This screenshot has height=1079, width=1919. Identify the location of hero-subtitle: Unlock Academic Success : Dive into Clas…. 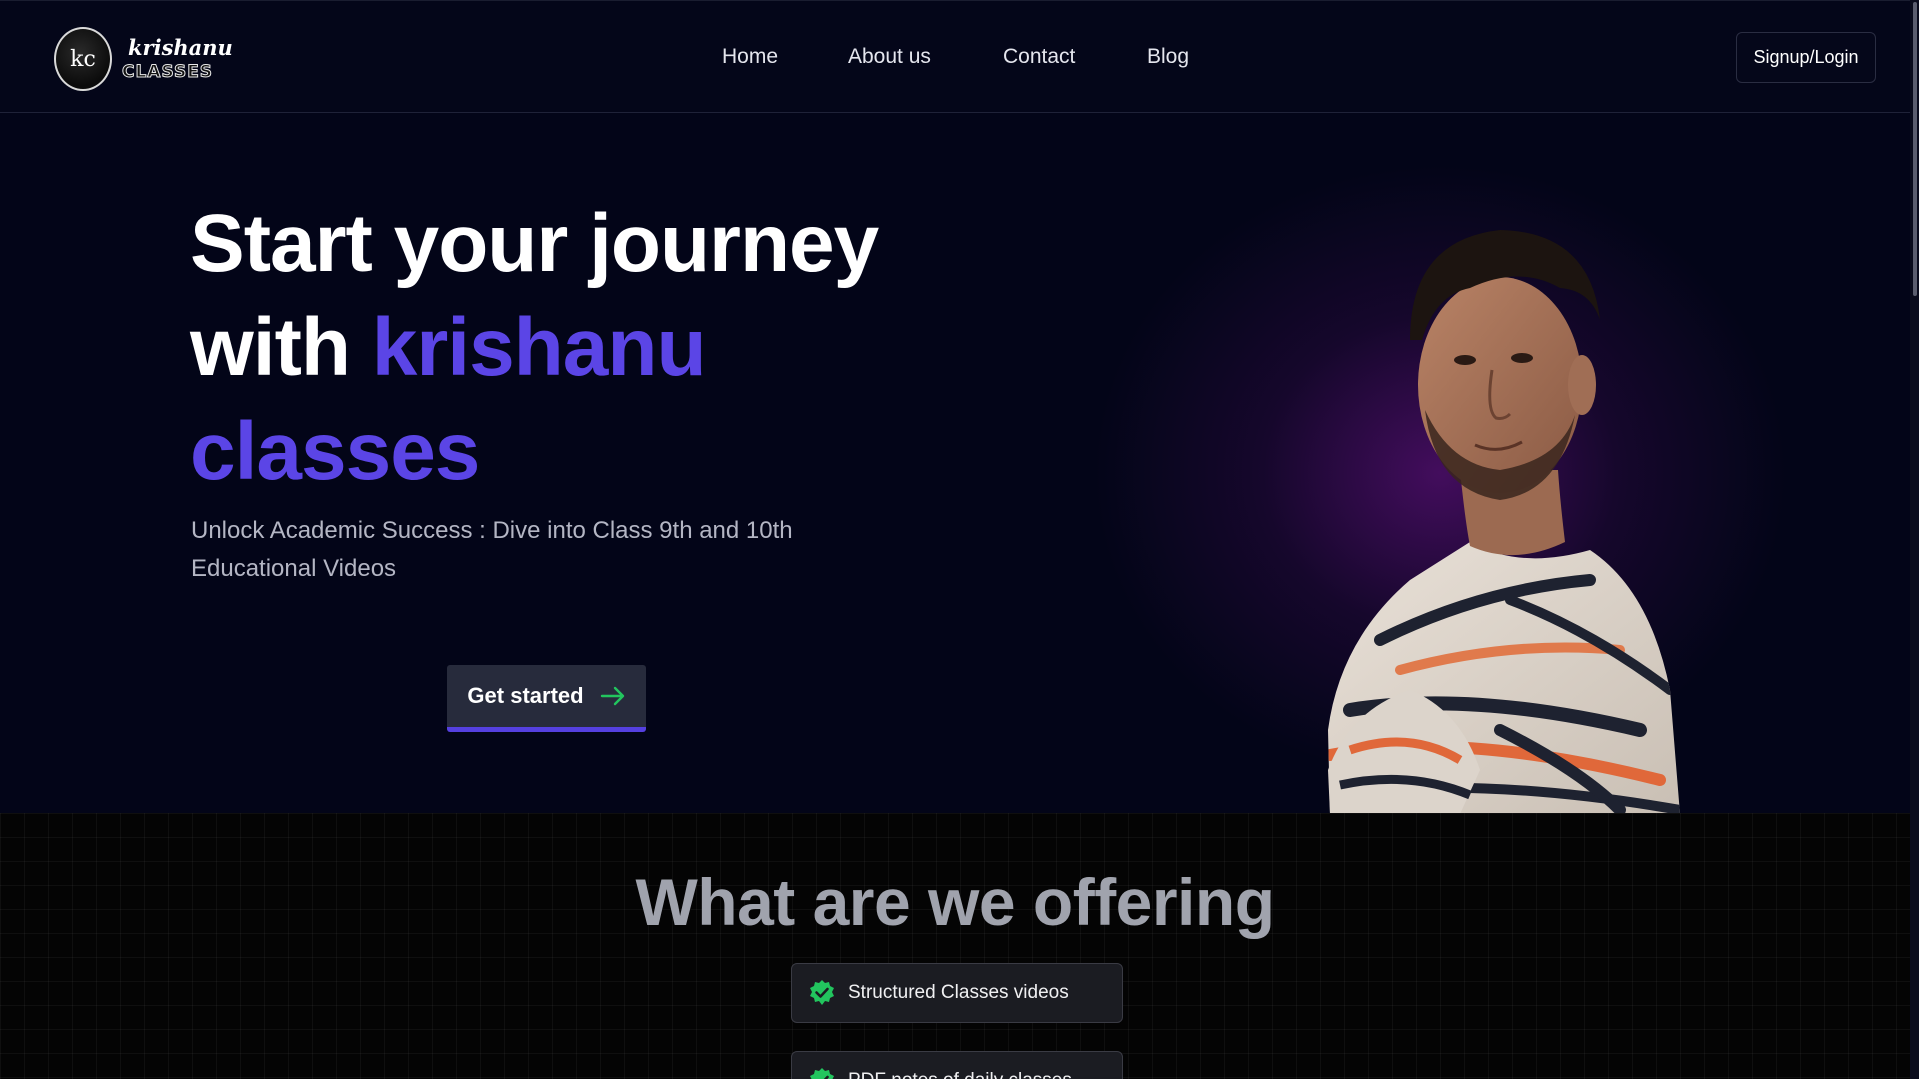
(492, 549).